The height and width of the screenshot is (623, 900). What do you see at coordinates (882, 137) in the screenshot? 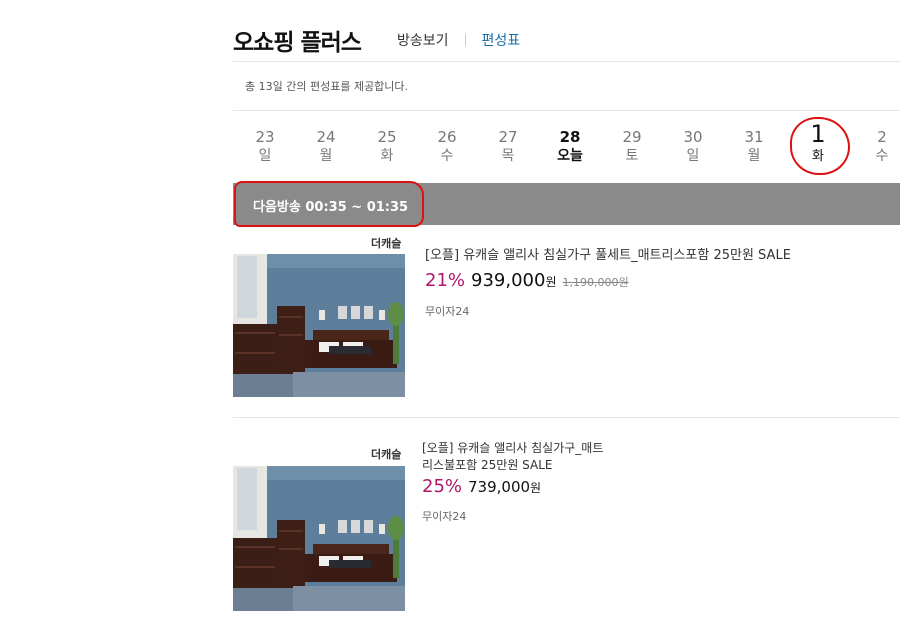
I see `date-number: 2` at bounding box center [882, 137].